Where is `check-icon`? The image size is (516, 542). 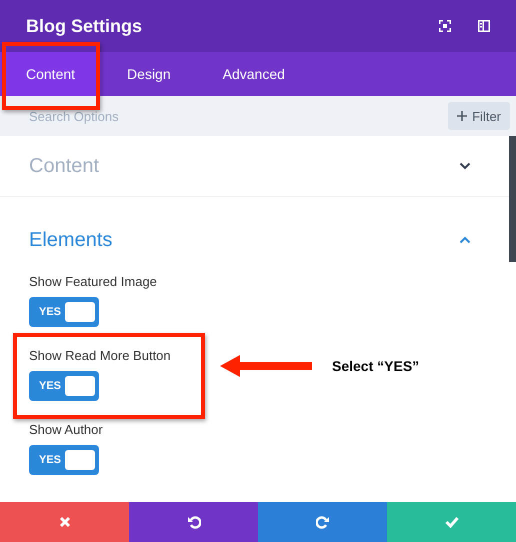 check-icon is located at coordinates (451, 522).